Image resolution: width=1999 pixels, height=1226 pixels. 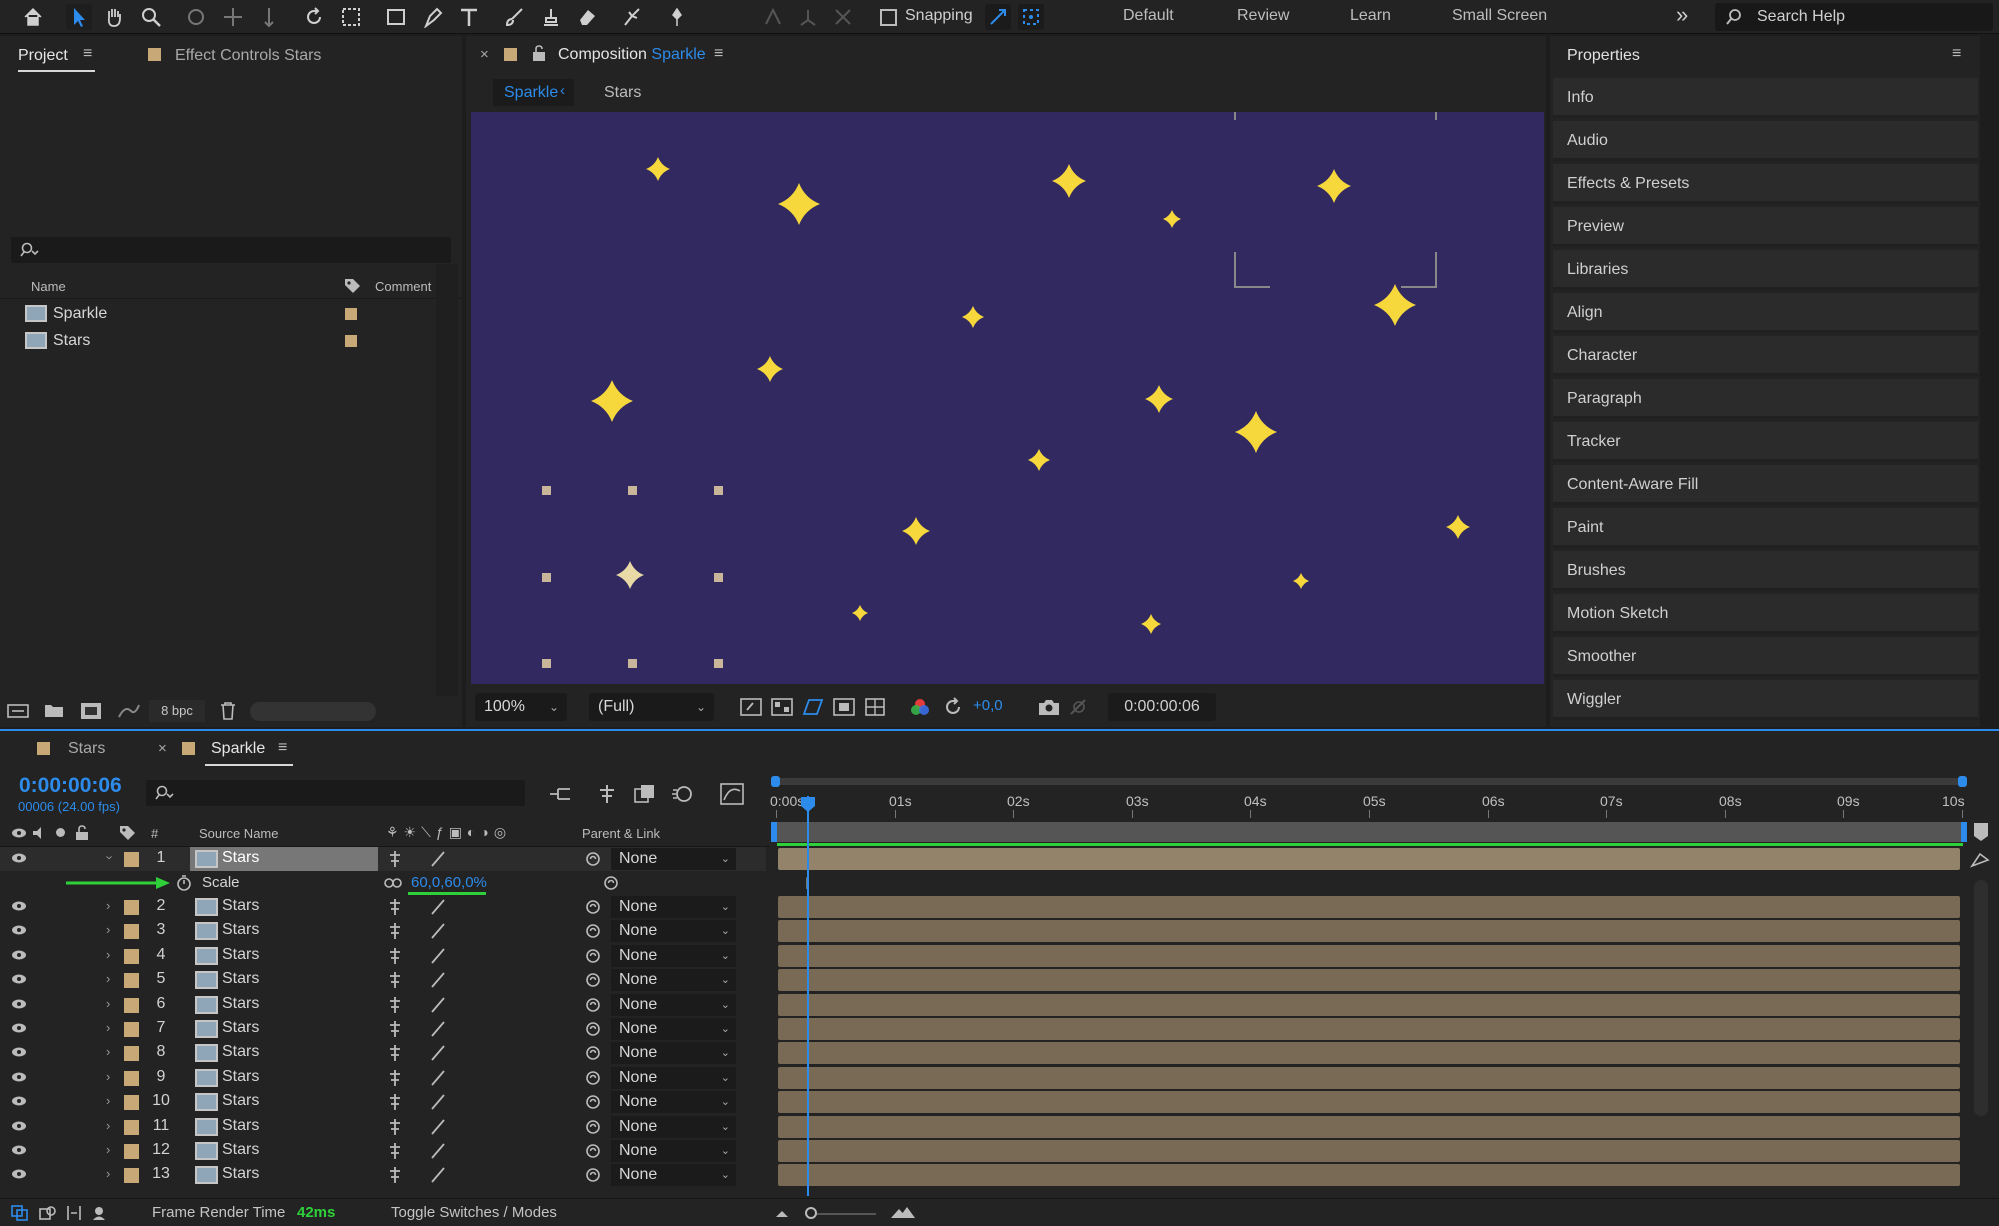 I want to click on exposure-value: +0,0, so click(x=988, y=705).